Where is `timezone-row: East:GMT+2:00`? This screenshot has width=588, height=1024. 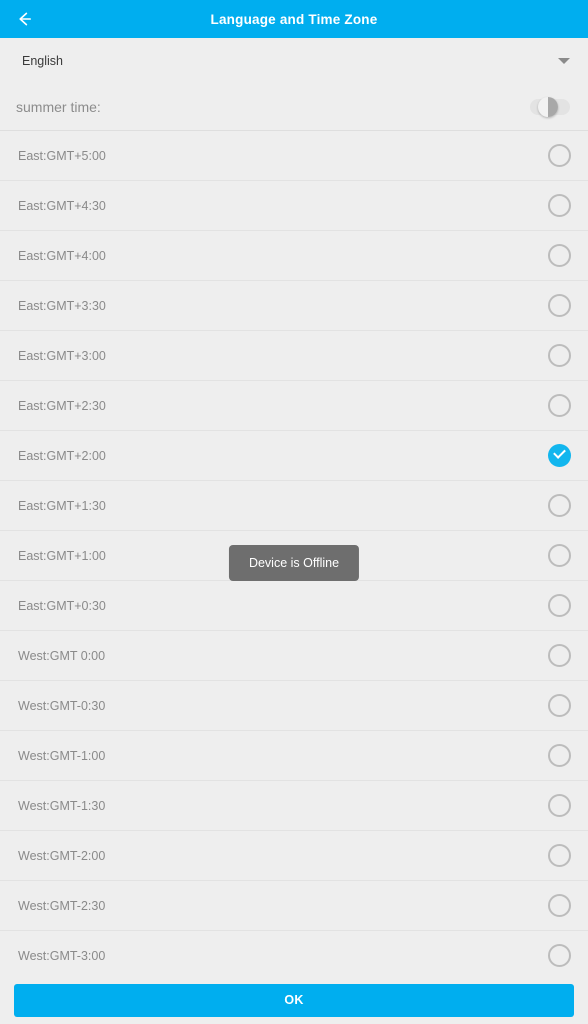
timezone-row: East:GMT+2:00 is located at coordinates (294, 456).